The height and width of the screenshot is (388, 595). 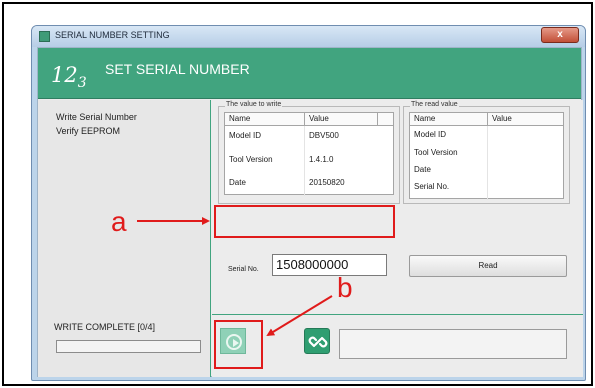 I want to click on arrow-b, so click(x=299, y=316).